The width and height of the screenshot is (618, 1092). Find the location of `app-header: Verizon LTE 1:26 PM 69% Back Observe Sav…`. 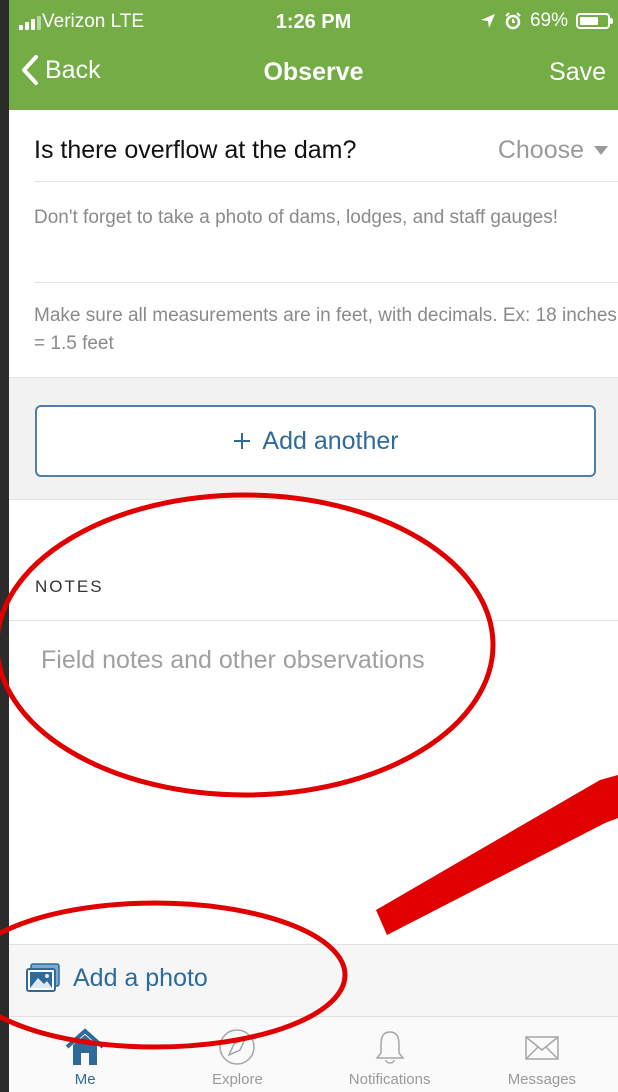

app-header: Verizon LTE 1:26 PM 69% Back Observe Sav… is located at coordinates (313, 55).